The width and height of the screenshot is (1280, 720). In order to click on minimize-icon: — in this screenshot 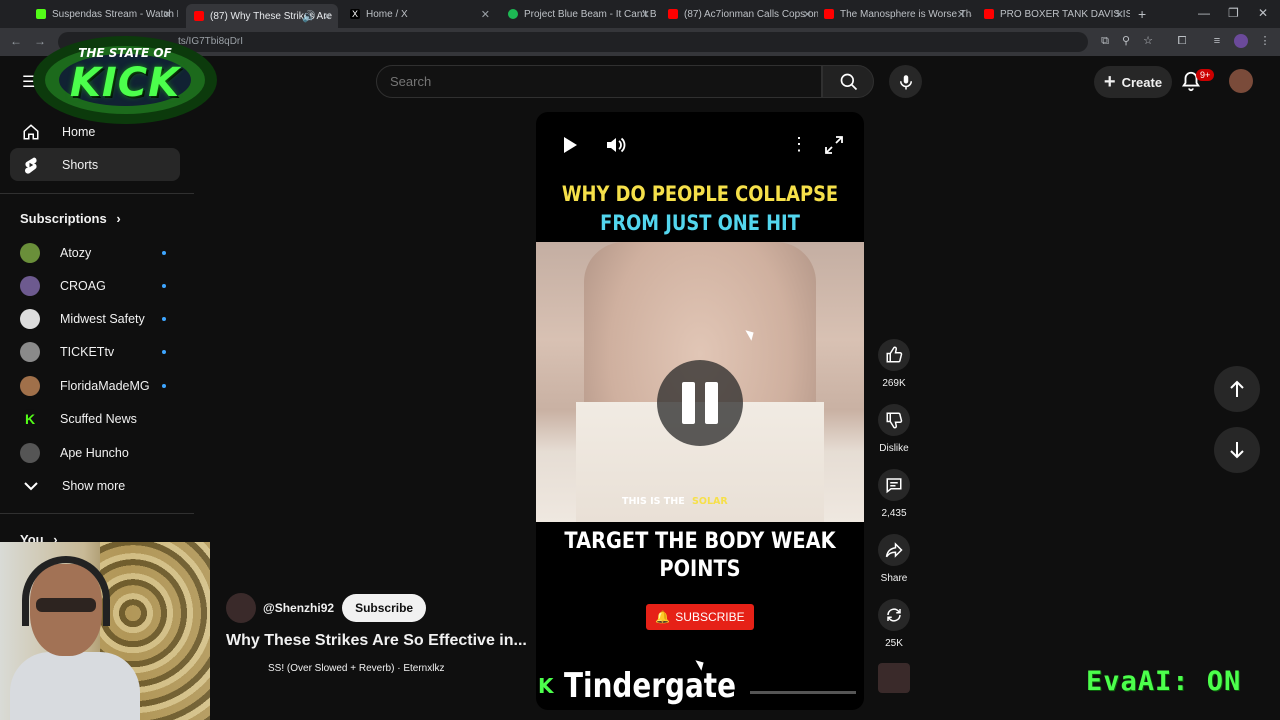, I will do `click(1204, 13)`.